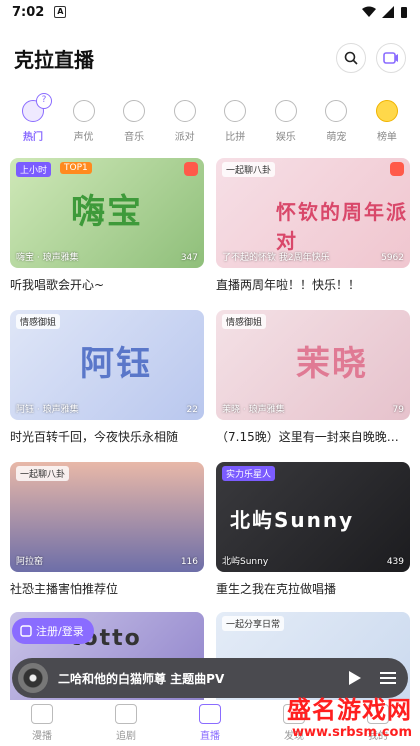 This screenshot has width=420, height=746. Describe the element at coordinates (134, 111) in the screenshot. I see `music-icon` at that location.